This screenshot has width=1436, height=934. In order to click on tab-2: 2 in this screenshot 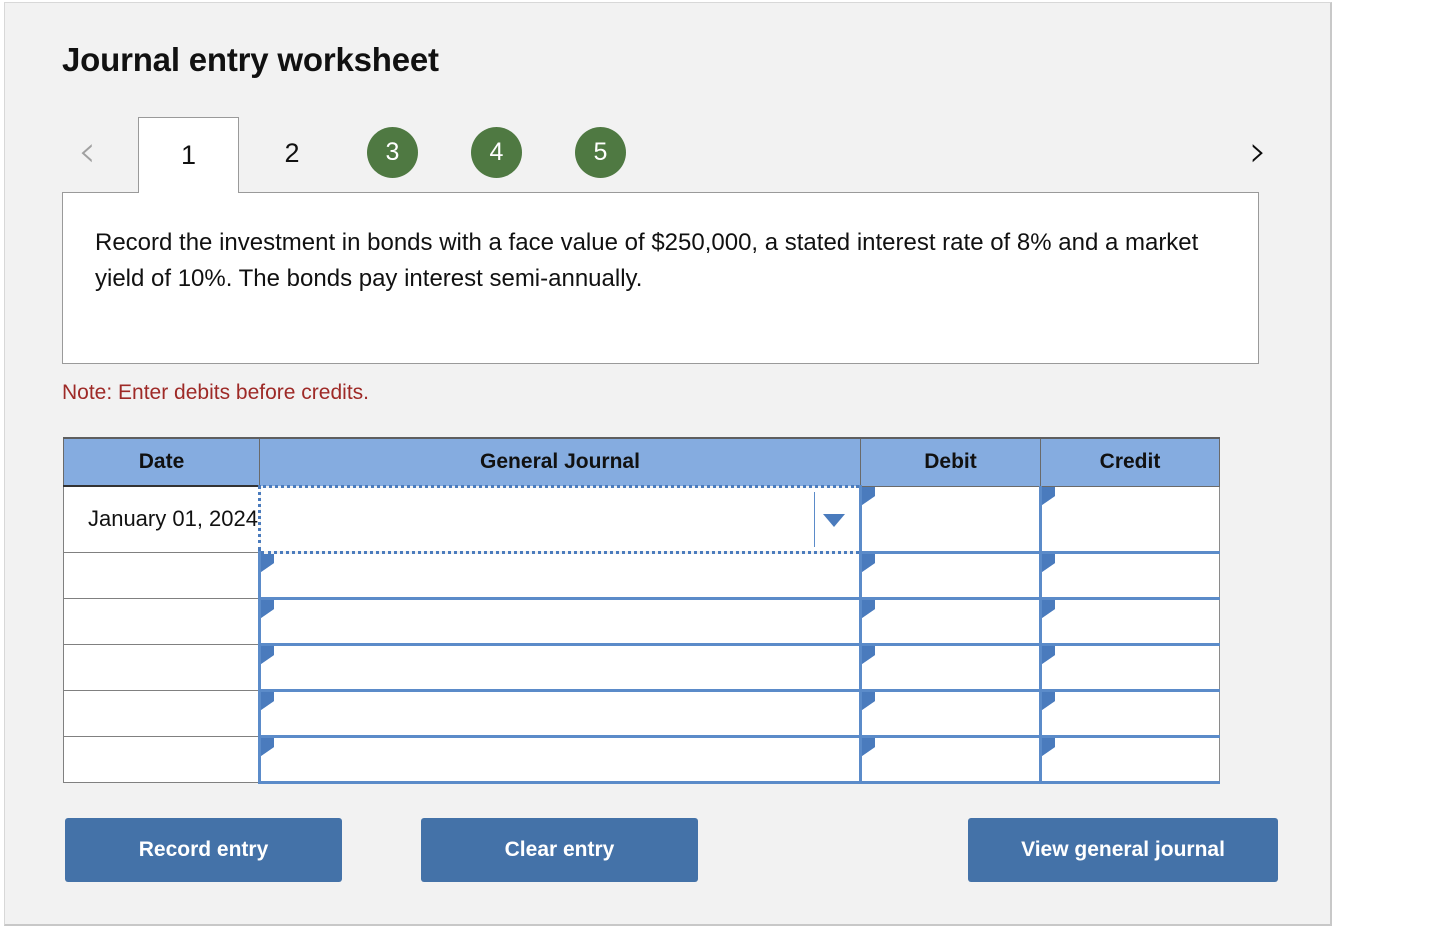, I will do `click(292, 153)`.